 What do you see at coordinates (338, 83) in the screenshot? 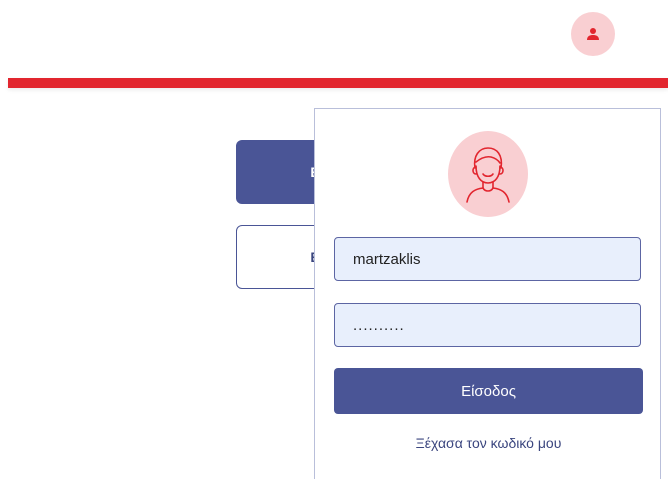
I see `header-accent-bar` at bounding box center [338, 83].